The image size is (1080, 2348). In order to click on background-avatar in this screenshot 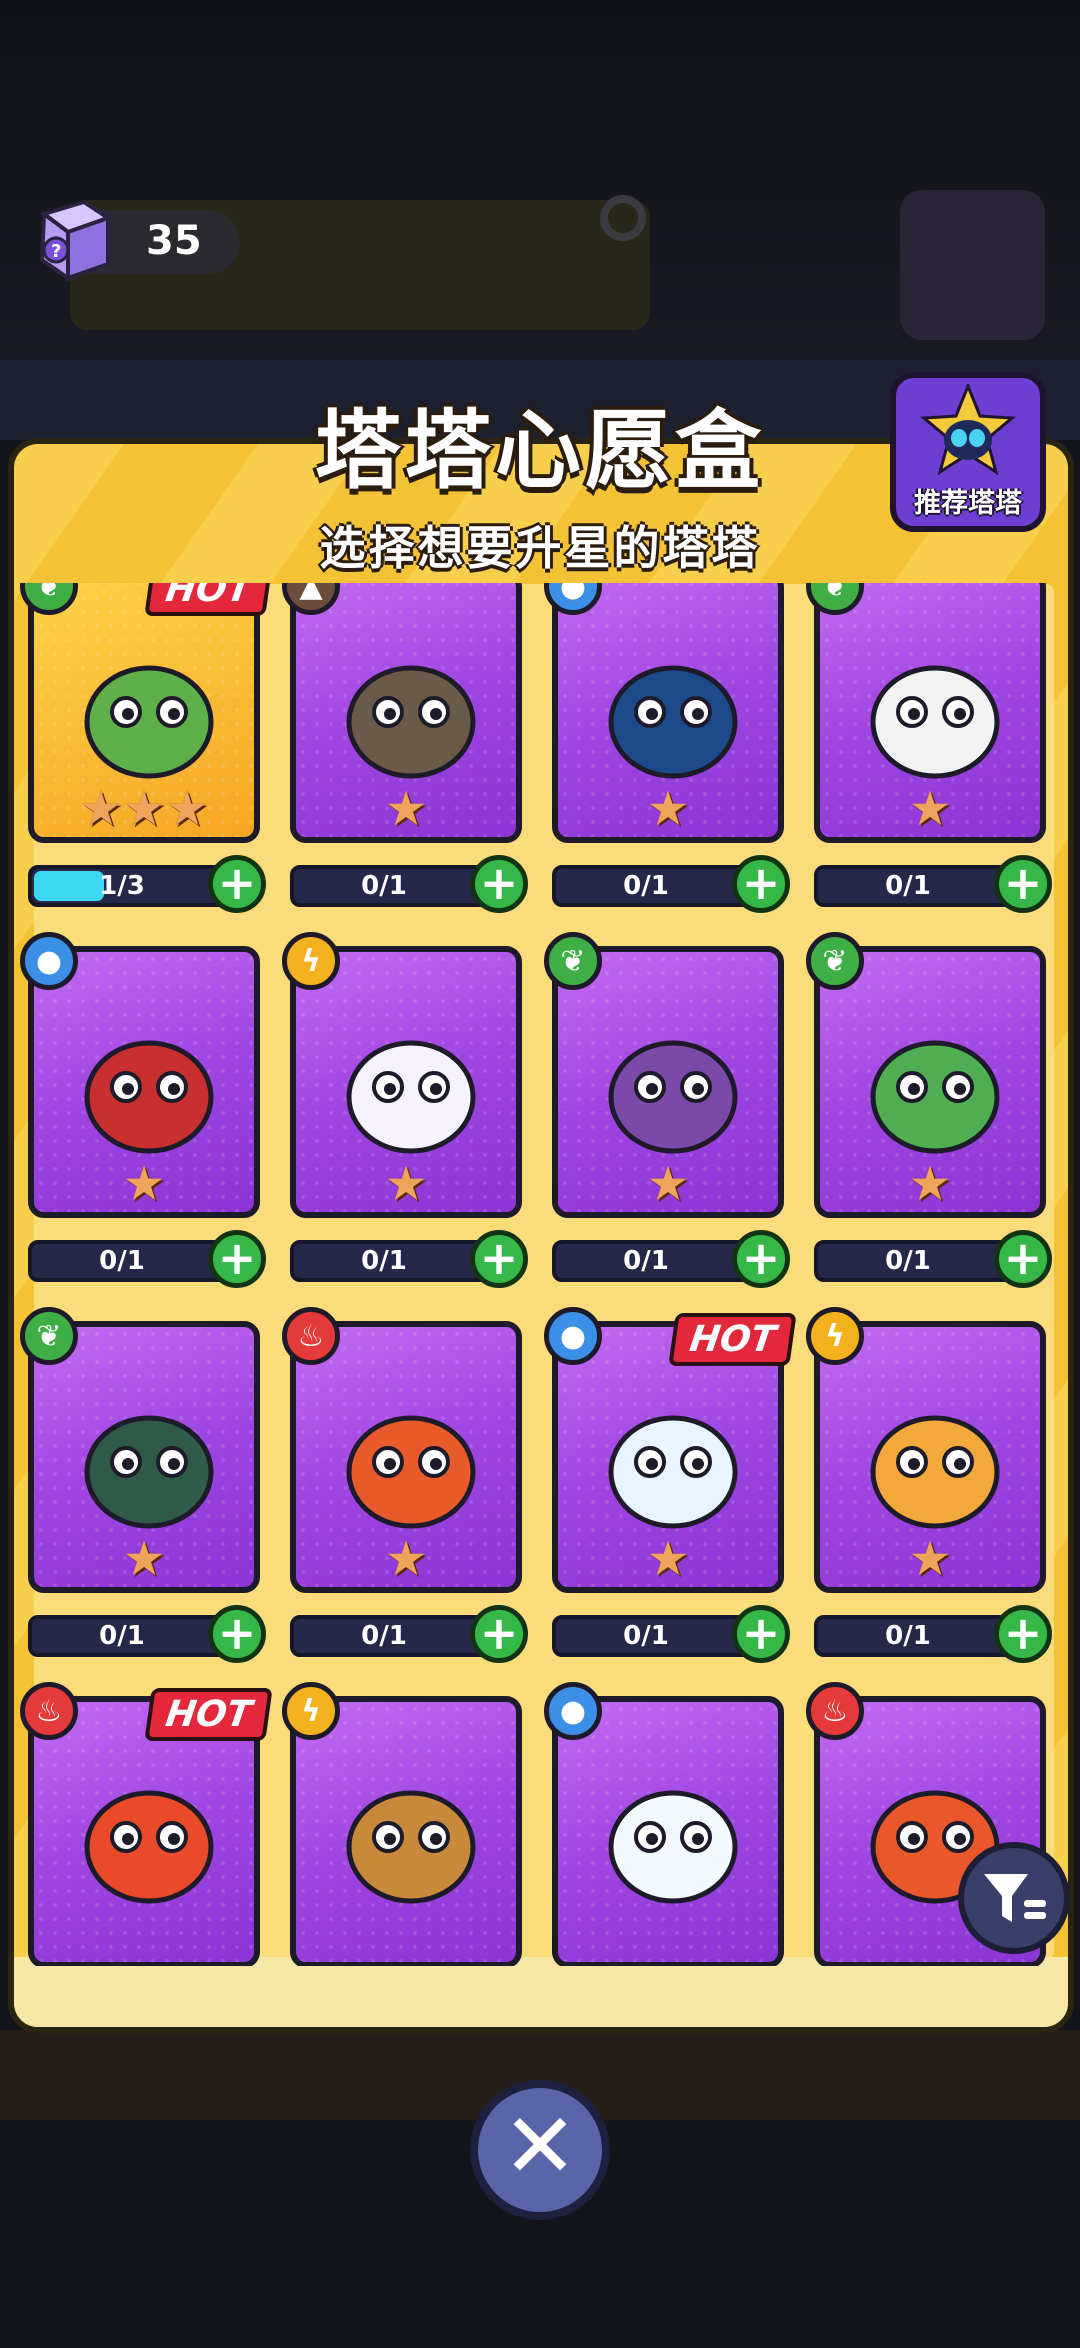, I will do `click(972, 265)`.